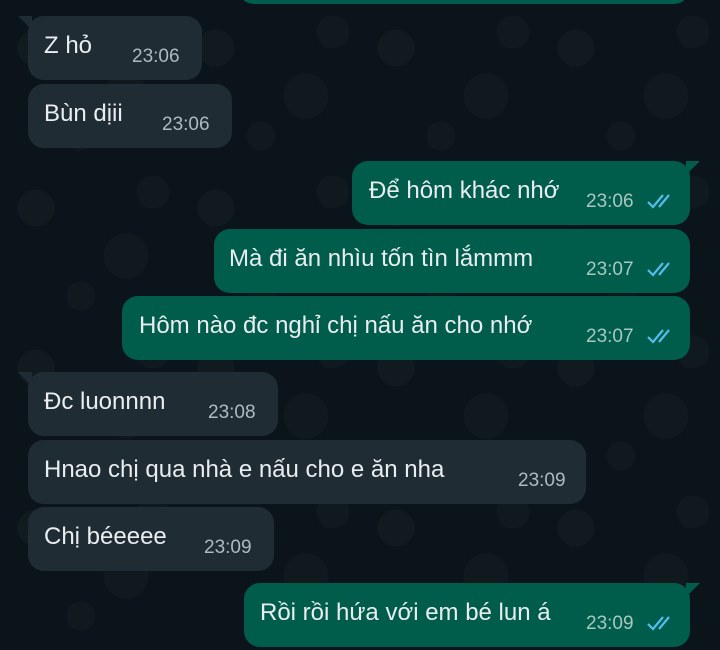 The width and height of the screenshot is (720, 650). I want to click on message-bubble-outgoing: Hôm nào đc nghỉ chị nấu ăn cho nhớ 23:07, so click(406, 328).